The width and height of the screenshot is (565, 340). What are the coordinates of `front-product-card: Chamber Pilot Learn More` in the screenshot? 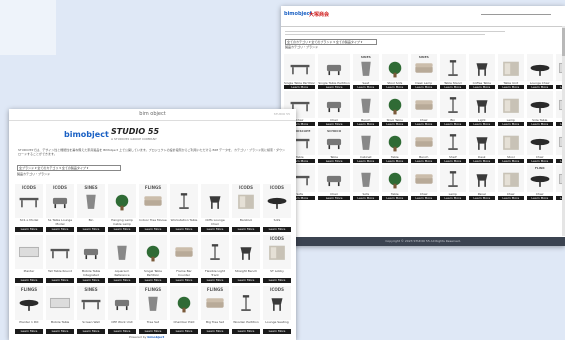 It's located at (184, 310).